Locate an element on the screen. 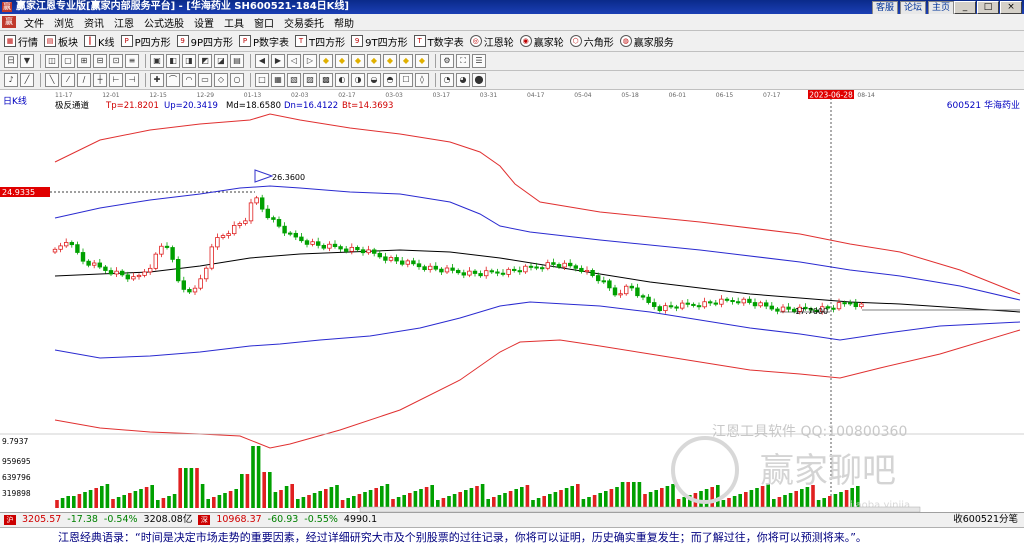 Image resolution: width=1024 pixels, height=549 pixels. draw-tool-icon-3: ╲ is located at coordinates (52, 80).